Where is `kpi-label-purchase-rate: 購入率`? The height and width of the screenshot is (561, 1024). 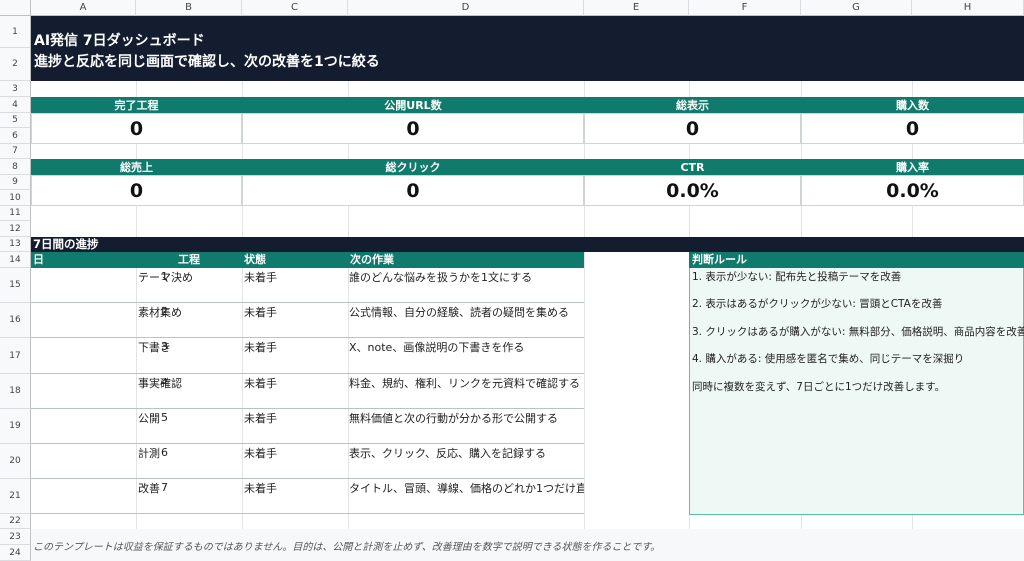
kpi-label-purchase-rate: 購入率 is located at coordinates (912, 167).